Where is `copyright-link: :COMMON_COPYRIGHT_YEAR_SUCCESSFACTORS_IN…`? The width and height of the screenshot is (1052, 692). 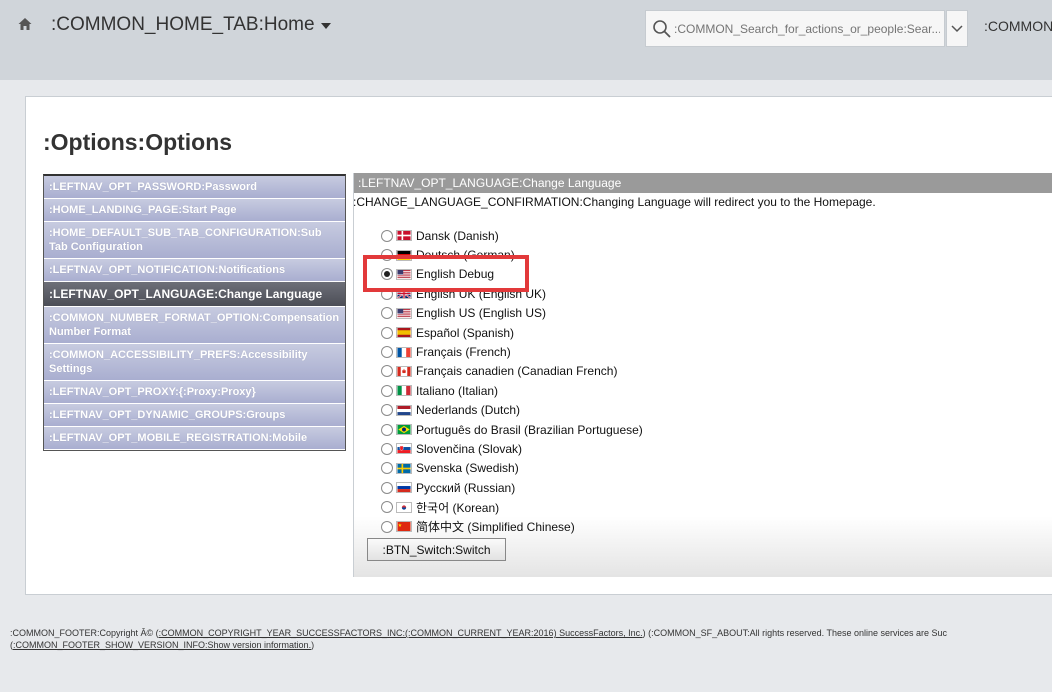
copyright-link: :COMMON_COPYRIGHT_YEAR_SUCCESSFACTORS_IN… is located at coordinates (401, 633).